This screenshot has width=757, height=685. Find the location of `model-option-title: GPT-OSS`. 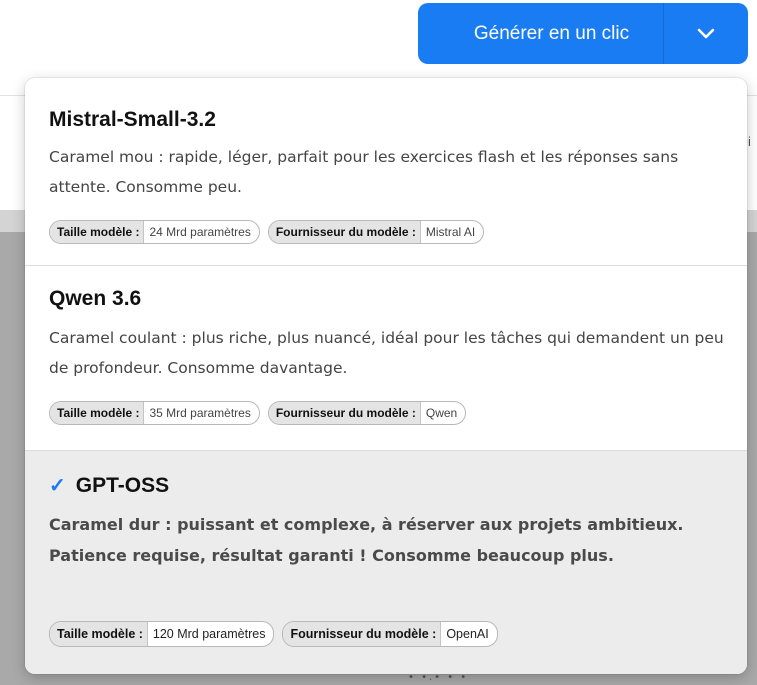

model-option-title: GPT-OSS is located at coordinates (122, 485).